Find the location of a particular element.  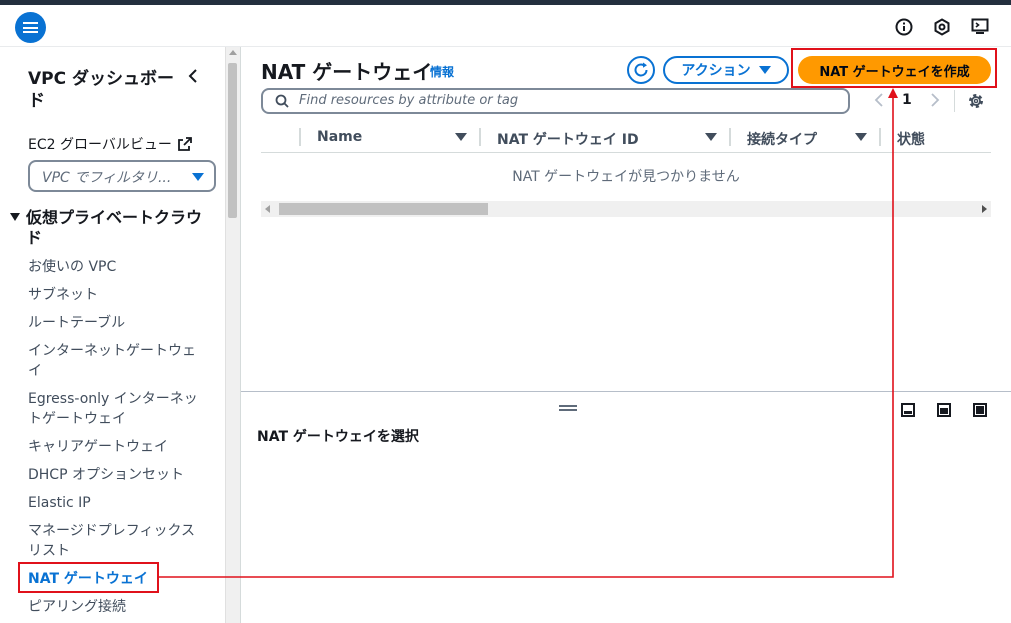

refresh-button is located at coordinates (641, 70).